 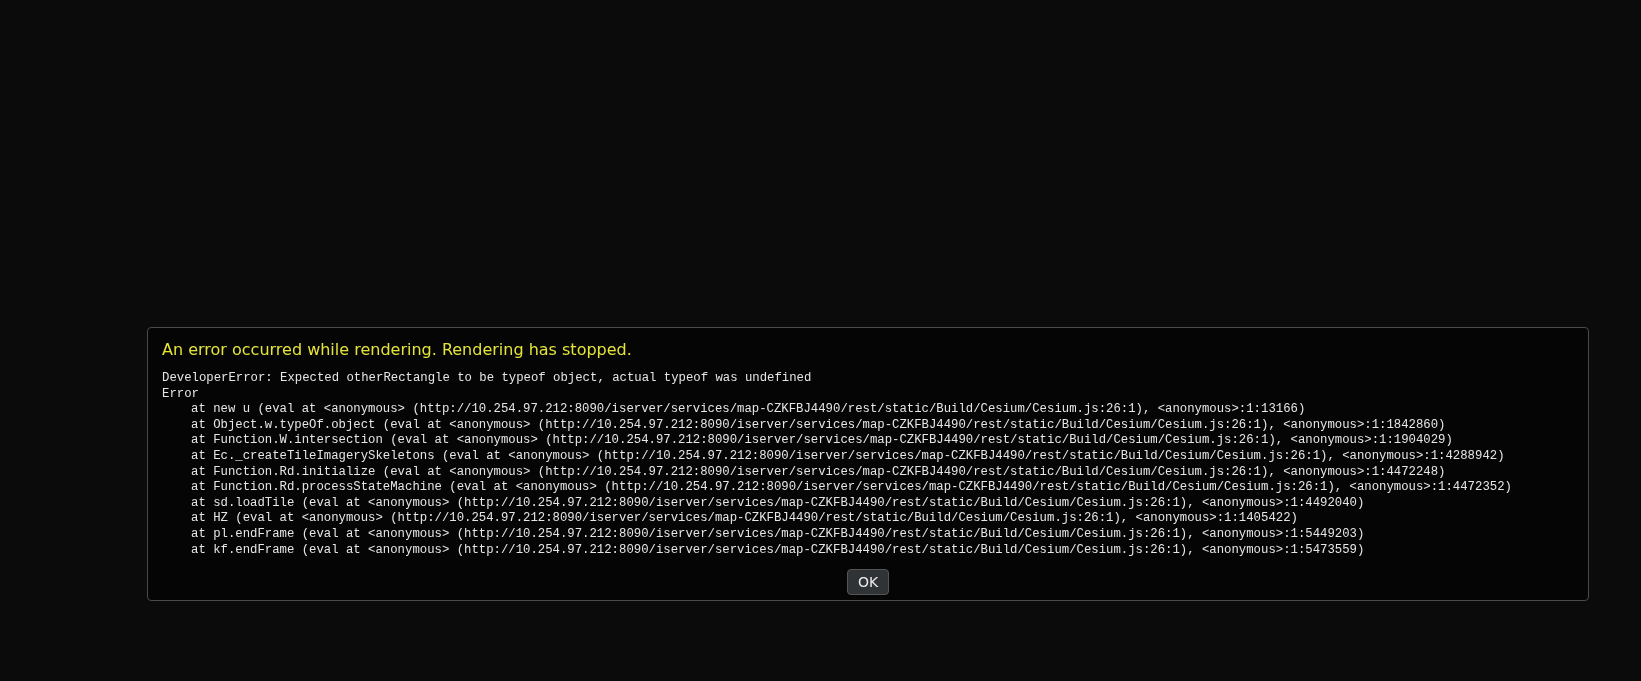 I want to click on stack-frame: at sd.loadTile (eval at <anonymous> (http://10.254.97.212:8090/iserver/services/map-CZKFBJ4490/rest/static/Build/Cesium/Cesium.js:26:1), <anonymous>:1:4492040), so click(x=868, y=503).